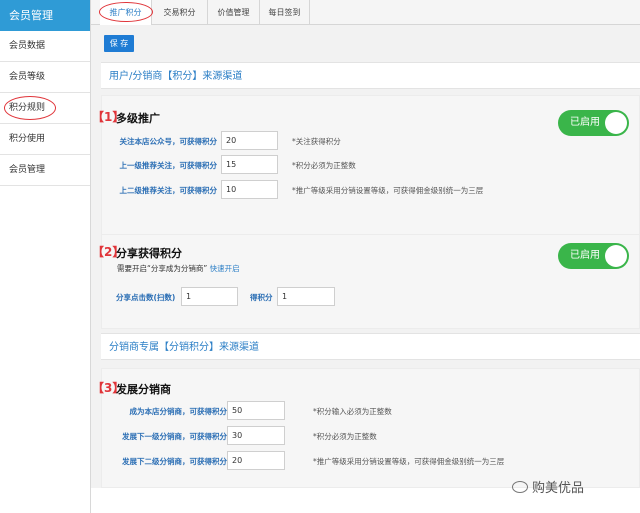 This screenshot has width=640, height=513. What do you see at coordinates (316, 141) in the screenshot?
I see `row-hint: *关注获得积分` at bounding box center [316, 141].